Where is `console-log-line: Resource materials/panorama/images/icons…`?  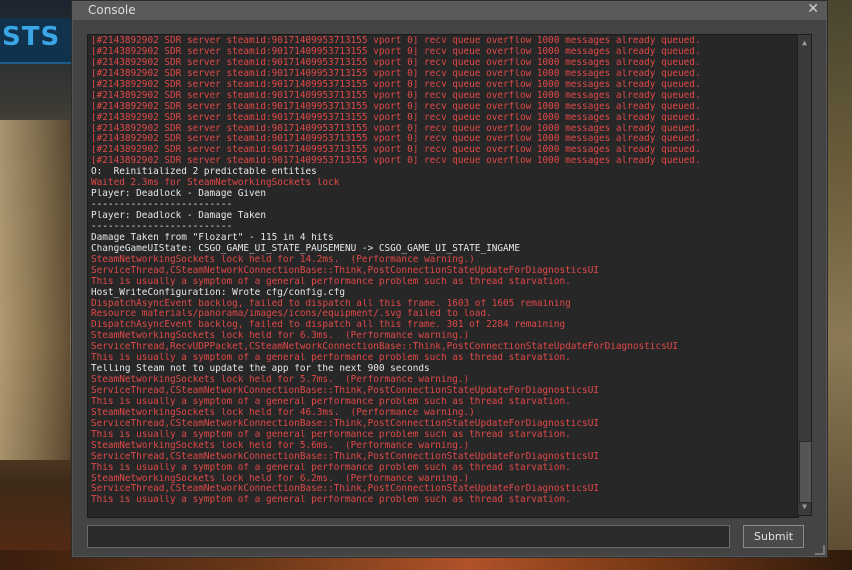
console-log-line: Resource materials/panorama/images/icons… is located at coordinates (291, 314).